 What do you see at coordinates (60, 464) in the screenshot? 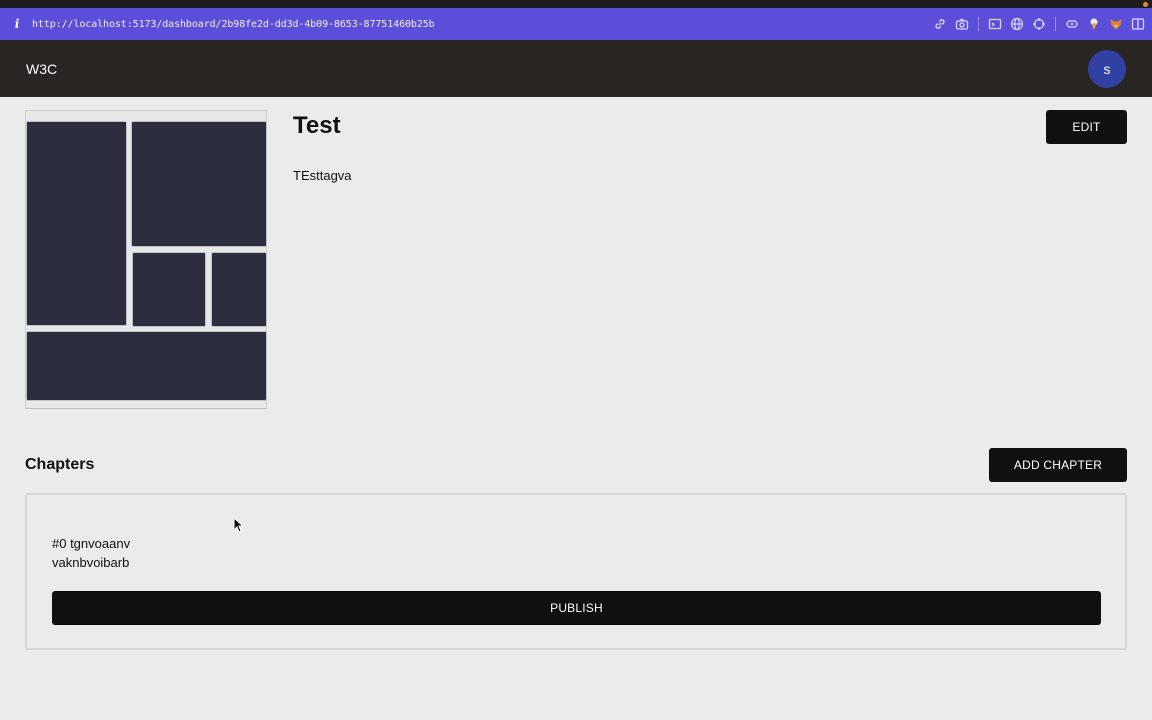
I see `chapters-heading: Chapters` at bounding box center [60, 464].